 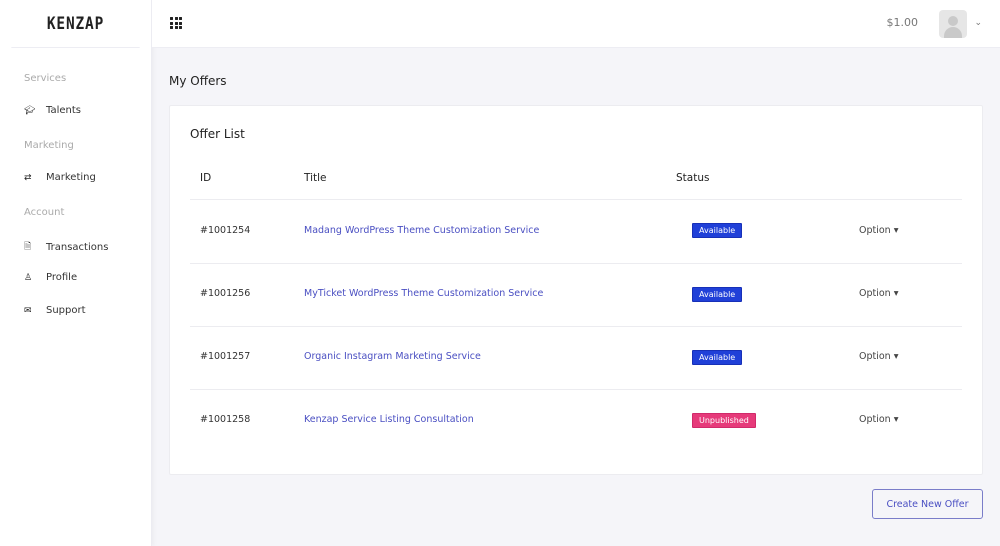 What do you see at coordinates (28, 177) in the screenshot?
I see `bullhorn-icon: ⇄` at bounding box center [28, 177].